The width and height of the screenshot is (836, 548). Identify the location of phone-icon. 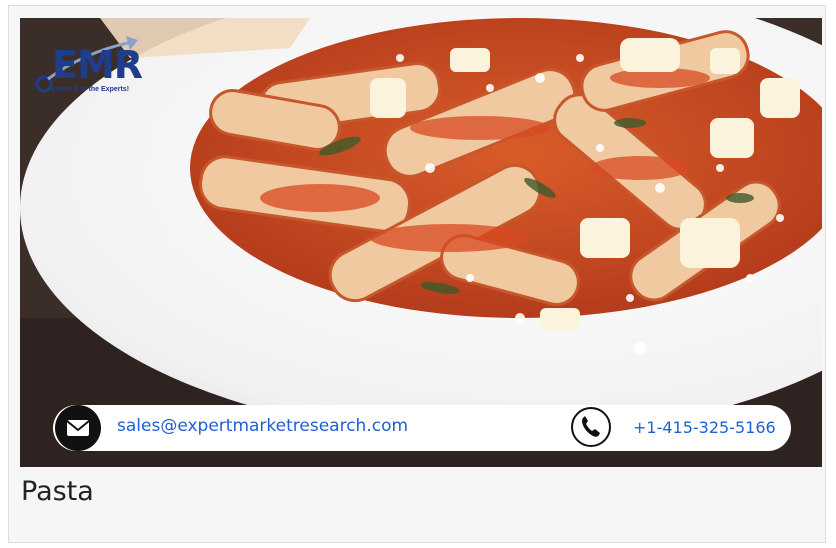
(591, 427).